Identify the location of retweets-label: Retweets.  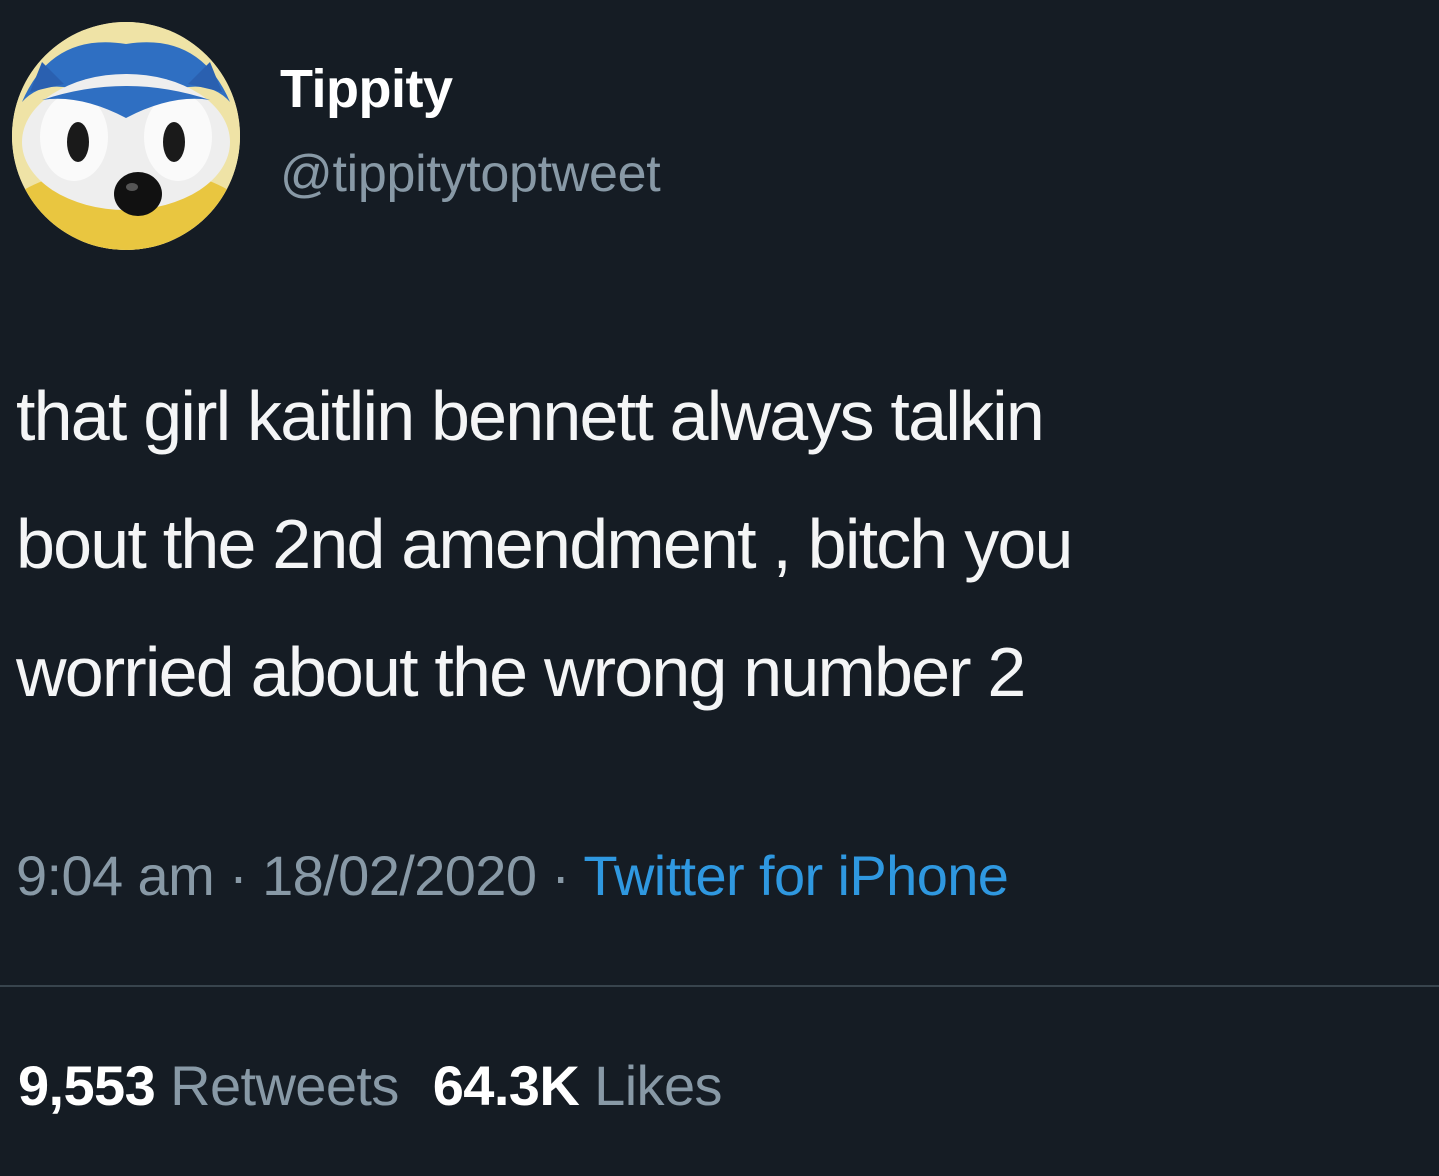
(284, 1085).